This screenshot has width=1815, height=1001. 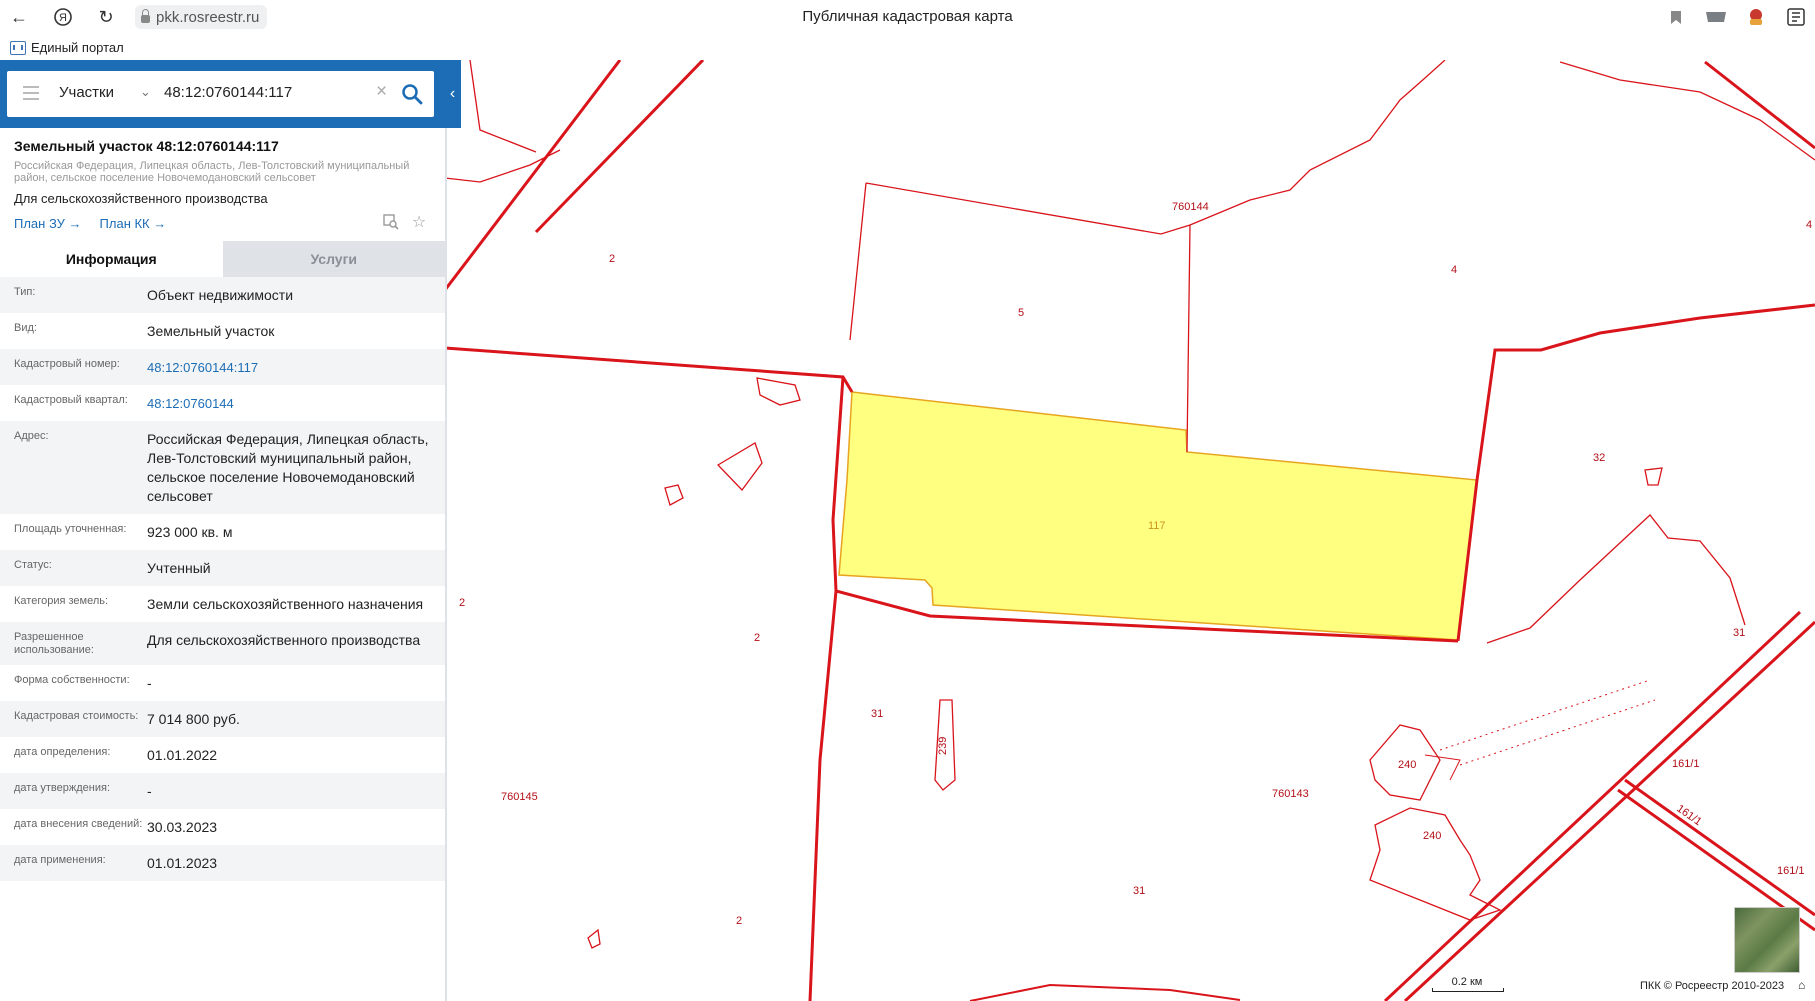 I want to click on bookmark-icon, so click(x=1676, y=17).